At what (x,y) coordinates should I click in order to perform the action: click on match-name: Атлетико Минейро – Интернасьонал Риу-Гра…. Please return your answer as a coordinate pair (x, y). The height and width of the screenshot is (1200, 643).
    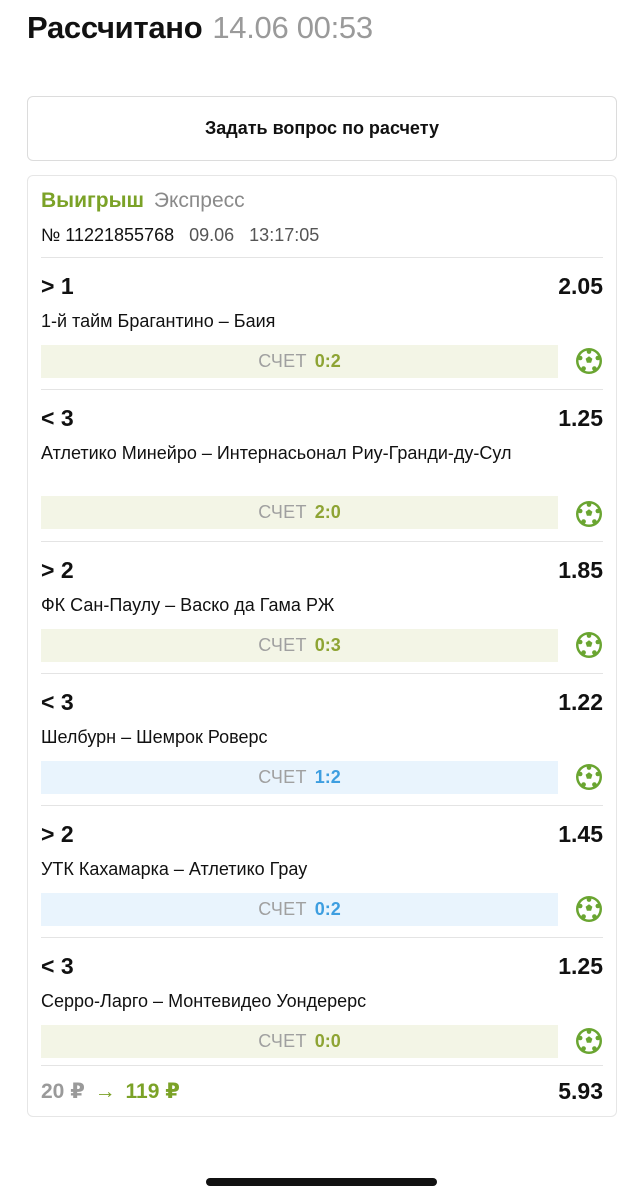
    Looking at the image, I should click on (276, 453).